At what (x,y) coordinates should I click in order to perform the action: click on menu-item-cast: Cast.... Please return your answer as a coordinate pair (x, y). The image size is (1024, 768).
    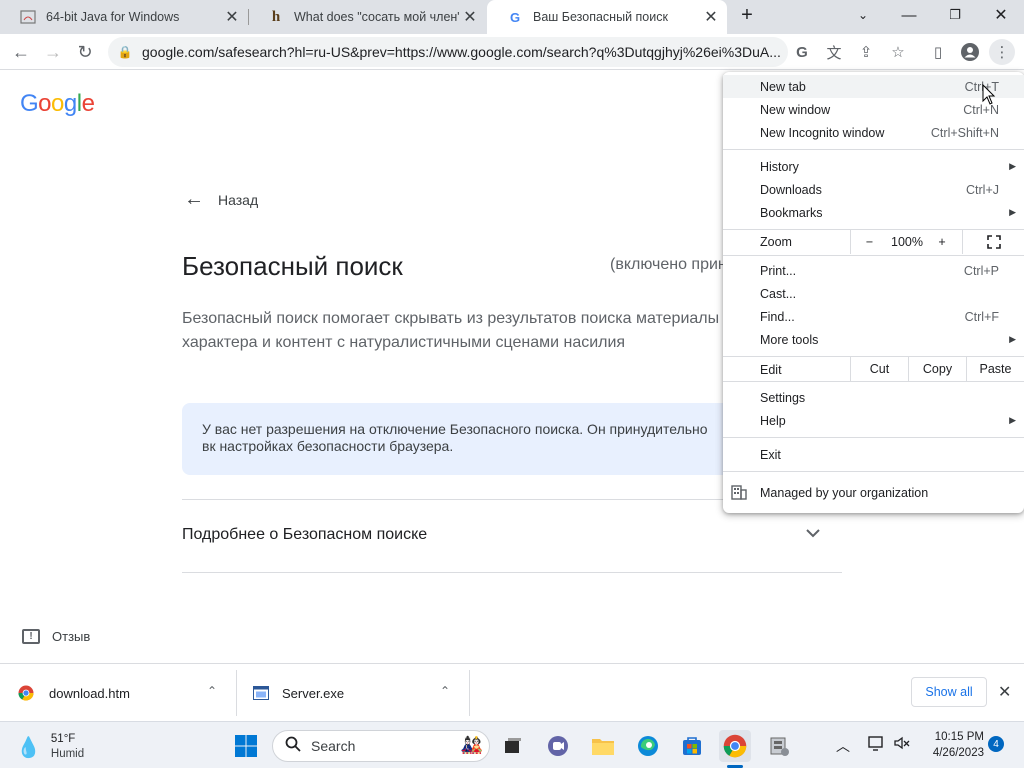
    Looking at the image, I should click on (873, 293).